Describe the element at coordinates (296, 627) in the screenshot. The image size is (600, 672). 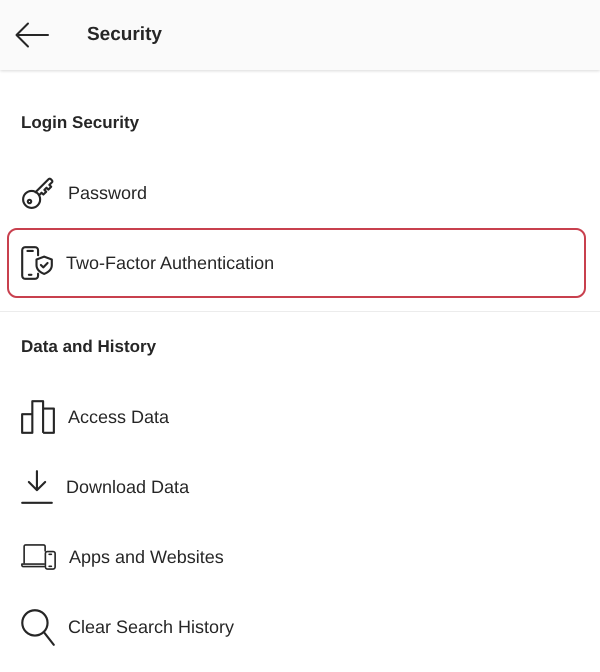
I see `settings-item: Clear Search History` at that location.